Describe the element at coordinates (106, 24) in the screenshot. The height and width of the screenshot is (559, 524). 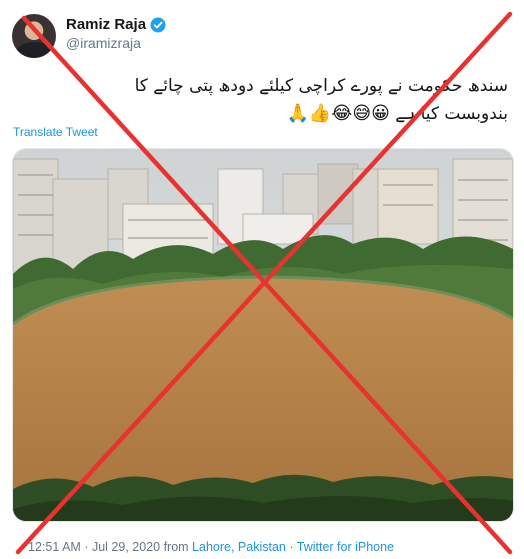
I see `author-name: Ramiz Raja` at that location.